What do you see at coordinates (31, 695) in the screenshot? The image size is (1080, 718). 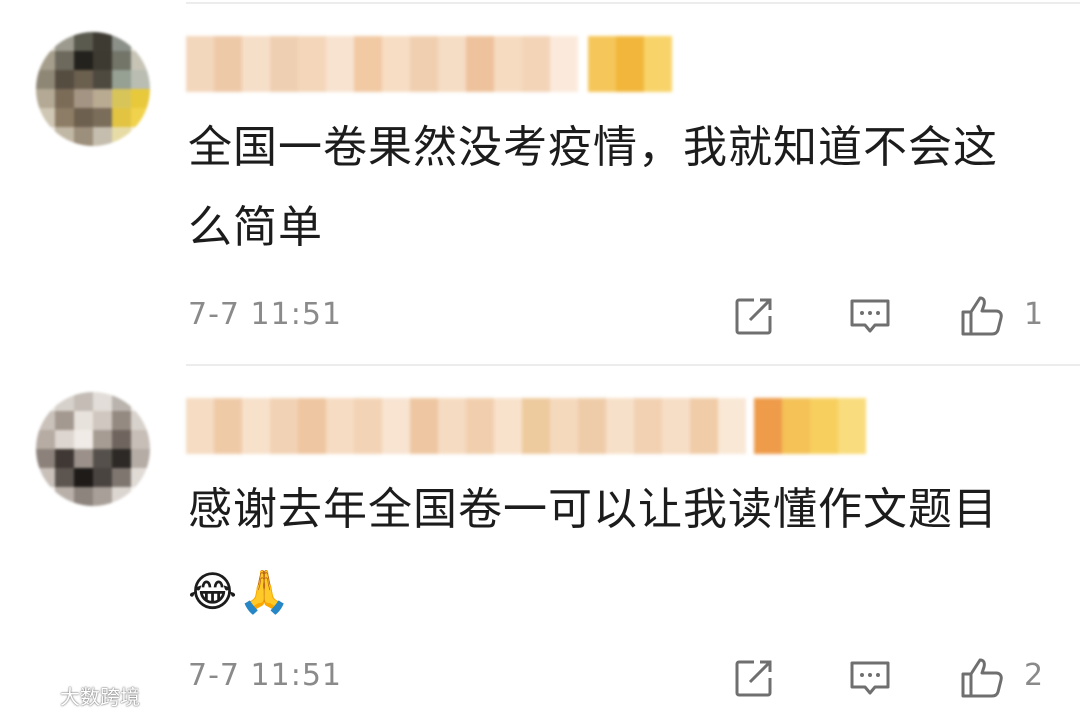 I see `watermark-logo-icon` at bounding box center [31, 695].